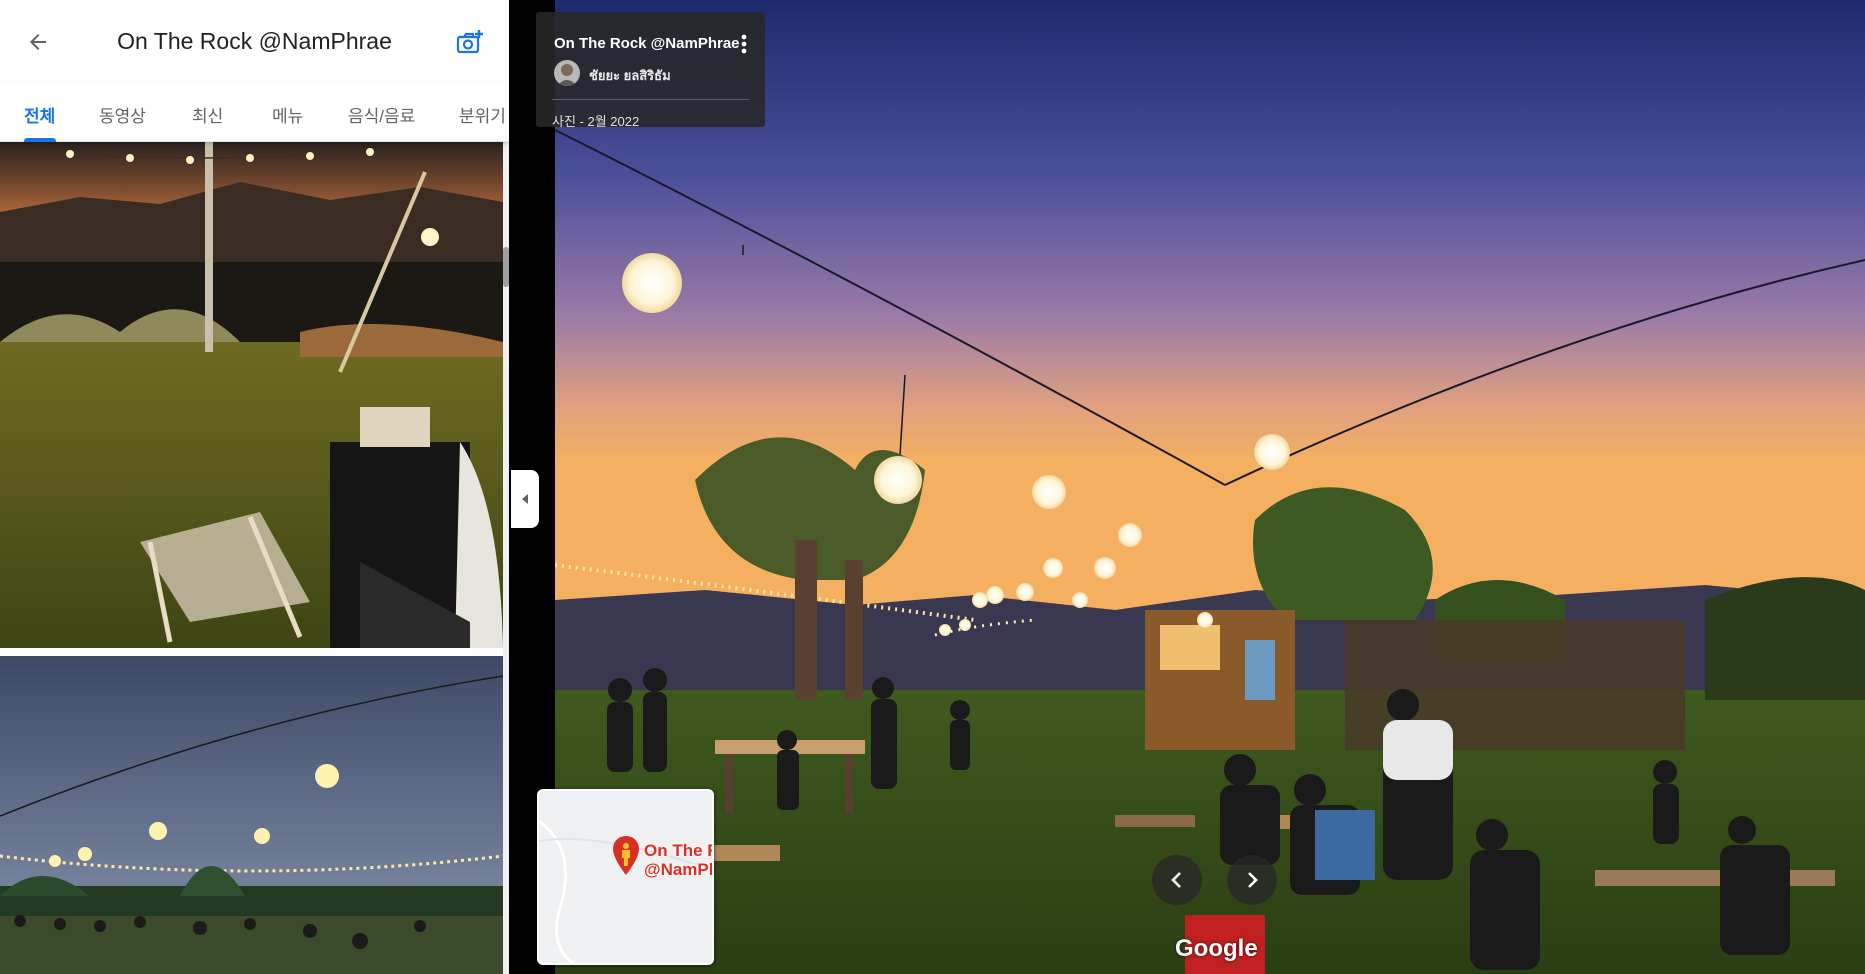 The image size is (1865, 974). I want to click on tab-vibe: 분위기, so click(482, 114).